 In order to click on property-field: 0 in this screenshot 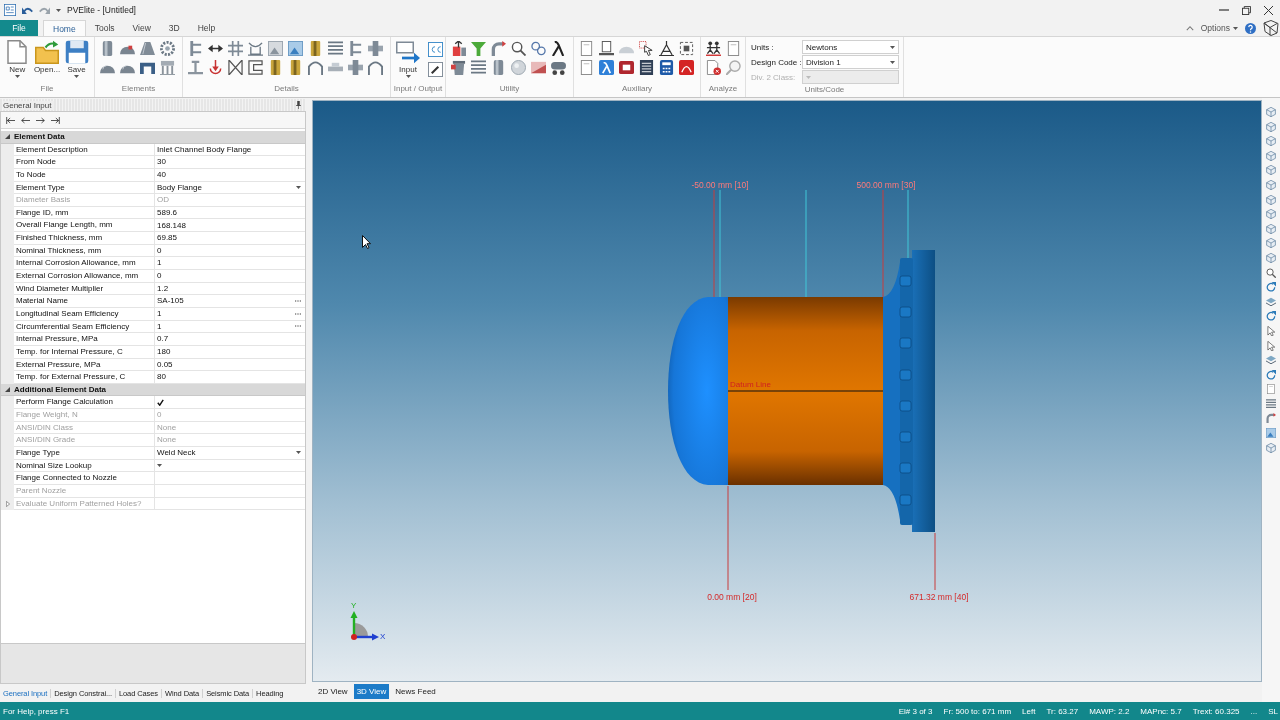, I will do `click(230, 251)`.